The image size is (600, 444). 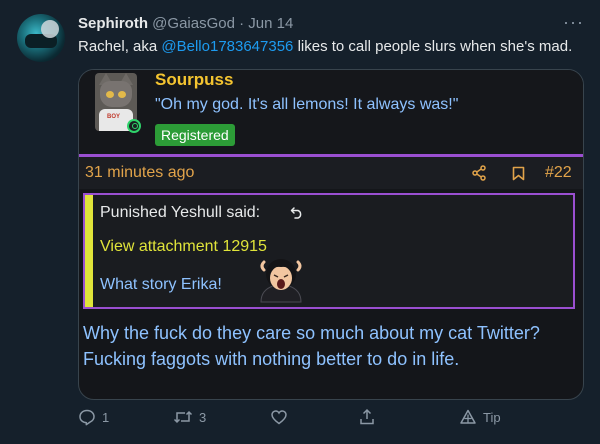 What do you see at coordinates (114, 117) in the screenshot?
I see `cat-shirt-text: BOY` at bounding box center [114, 117].